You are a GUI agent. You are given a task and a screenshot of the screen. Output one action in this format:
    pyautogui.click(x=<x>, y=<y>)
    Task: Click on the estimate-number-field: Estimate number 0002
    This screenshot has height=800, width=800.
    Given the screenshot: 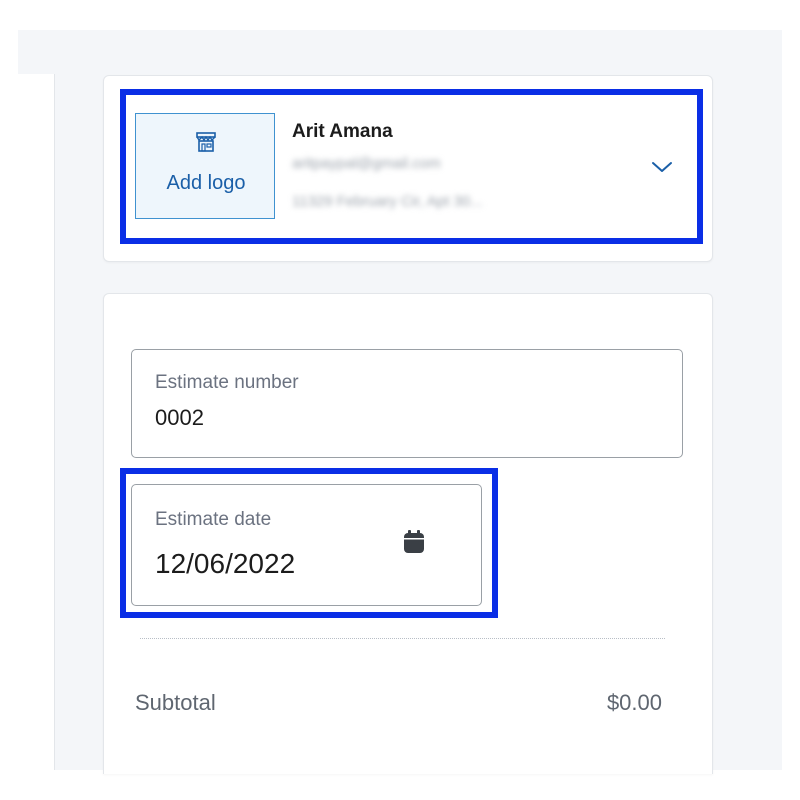 What is the action you would take?
    pyautogui.click(x=407, y=403)
    